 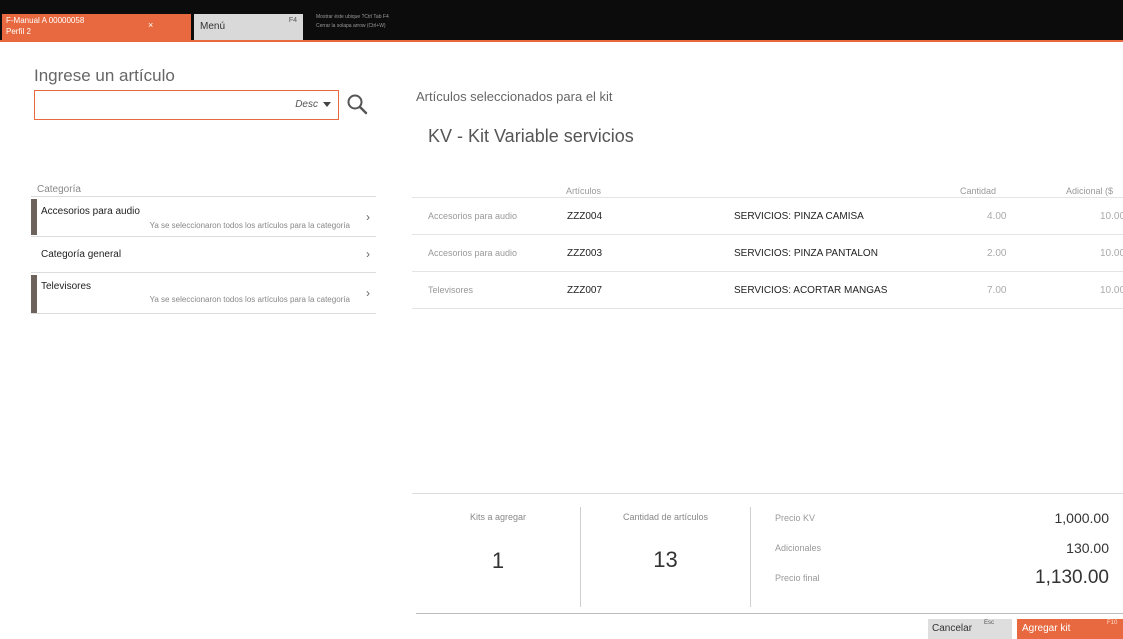 What do you see at coordinates (797, 578) in the screenshot?
I see `final-price-label: Precio final` at bounding box center [797, 578].